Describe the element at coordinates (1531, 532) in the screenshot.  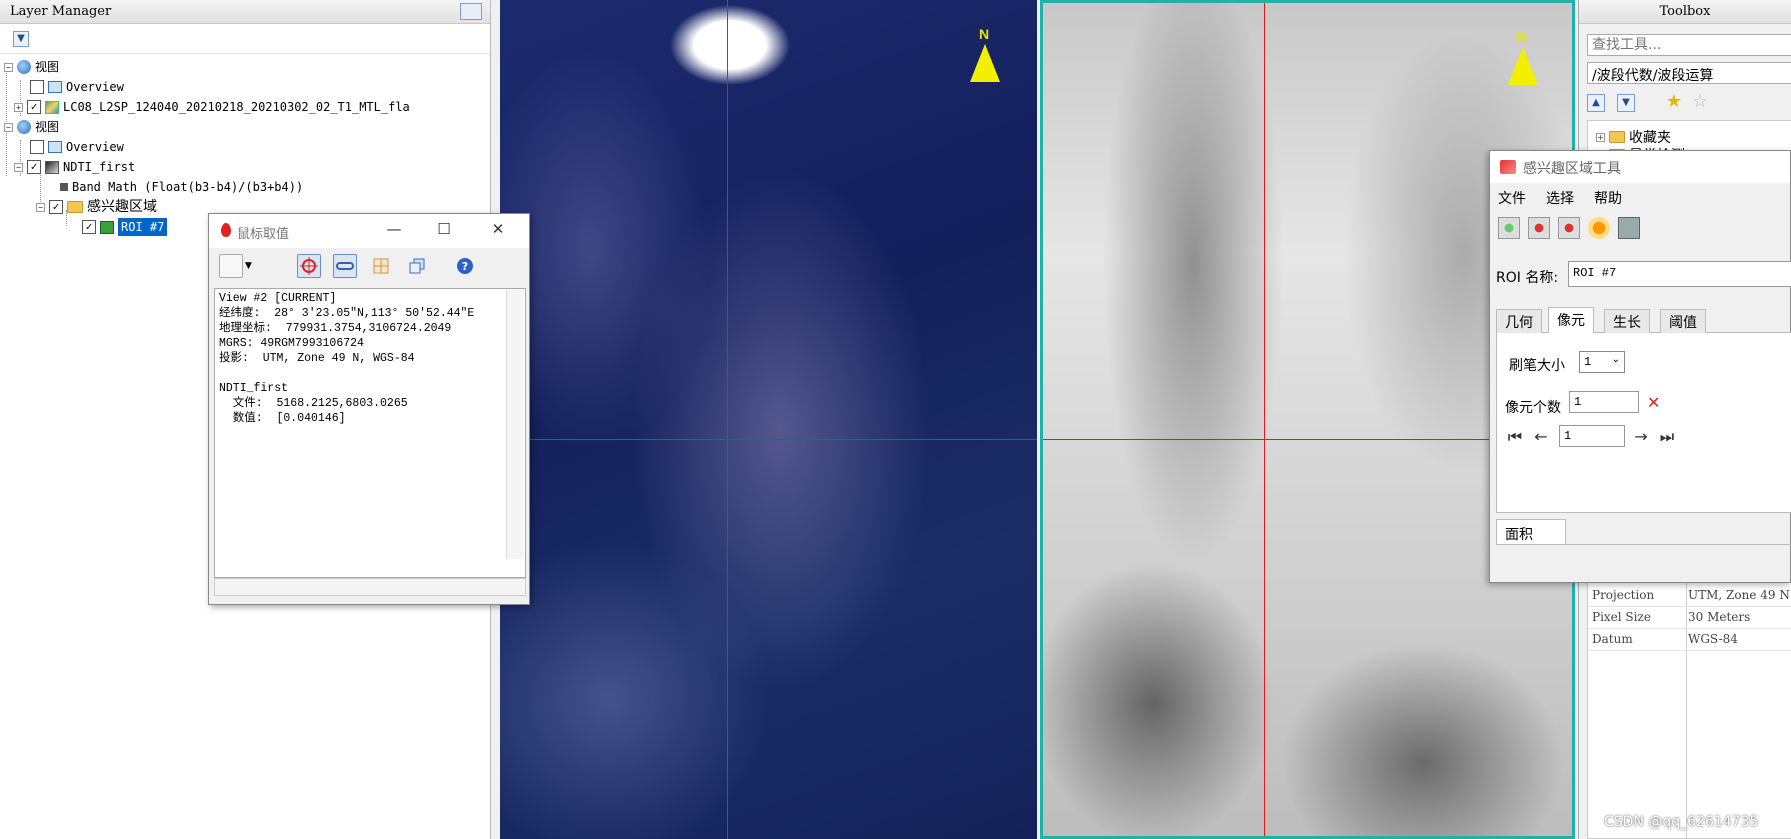
I see `tab-area: 面积` at that location.